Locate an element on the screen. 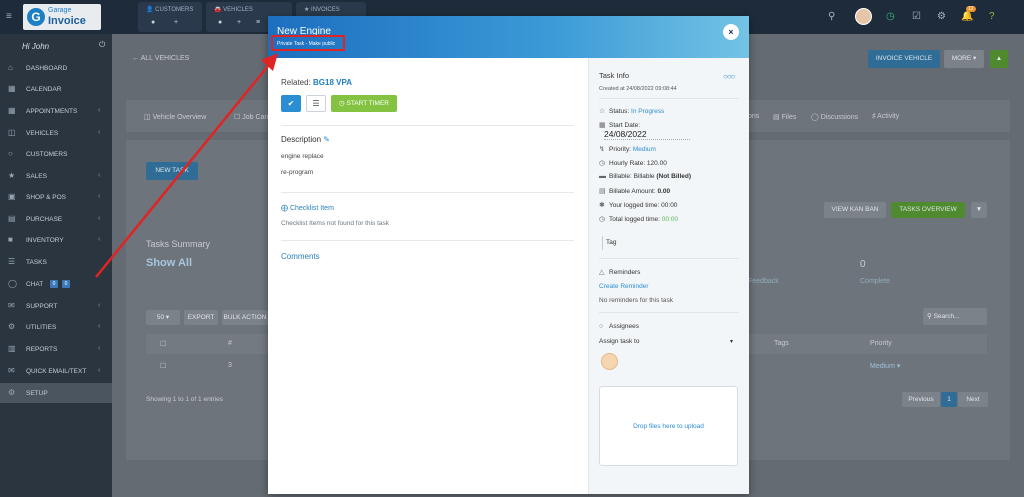 Image resolution: width=1024 pixels, height=497 pixels. arrow-head is located at coordinates (269, 62).